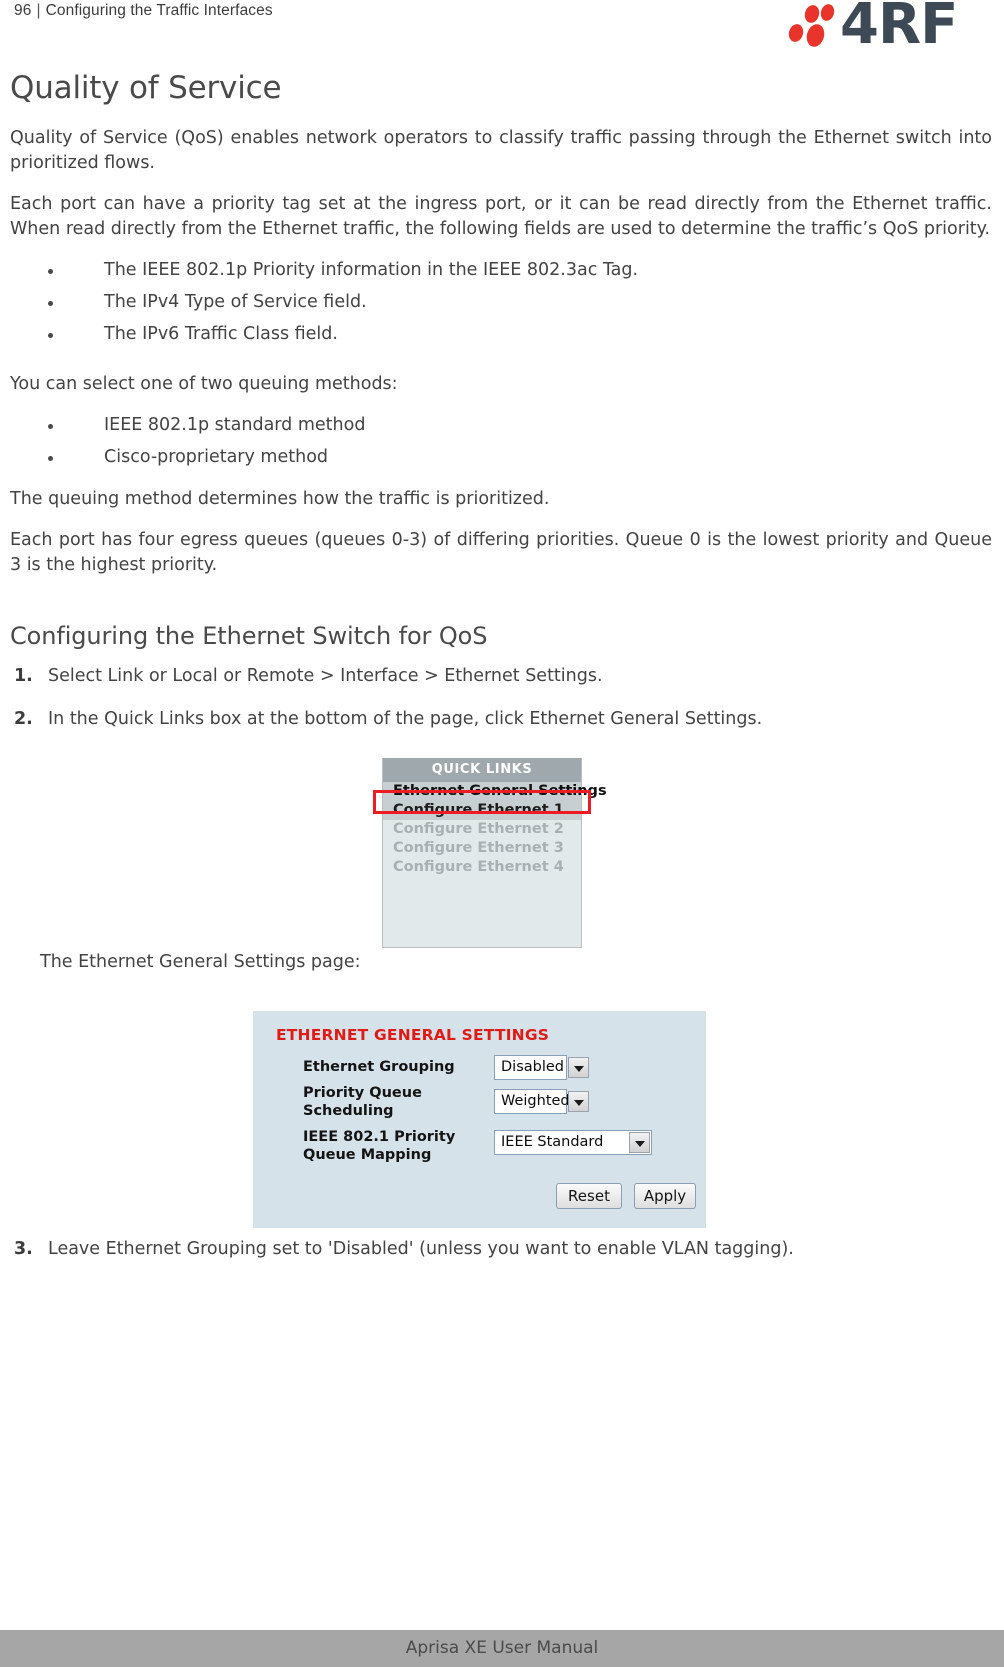  What do you see at coordinates (501, 425) in the screenshot?
I see `list-item: IEEE 802.1p standard method` at bounding box center [501, 425].